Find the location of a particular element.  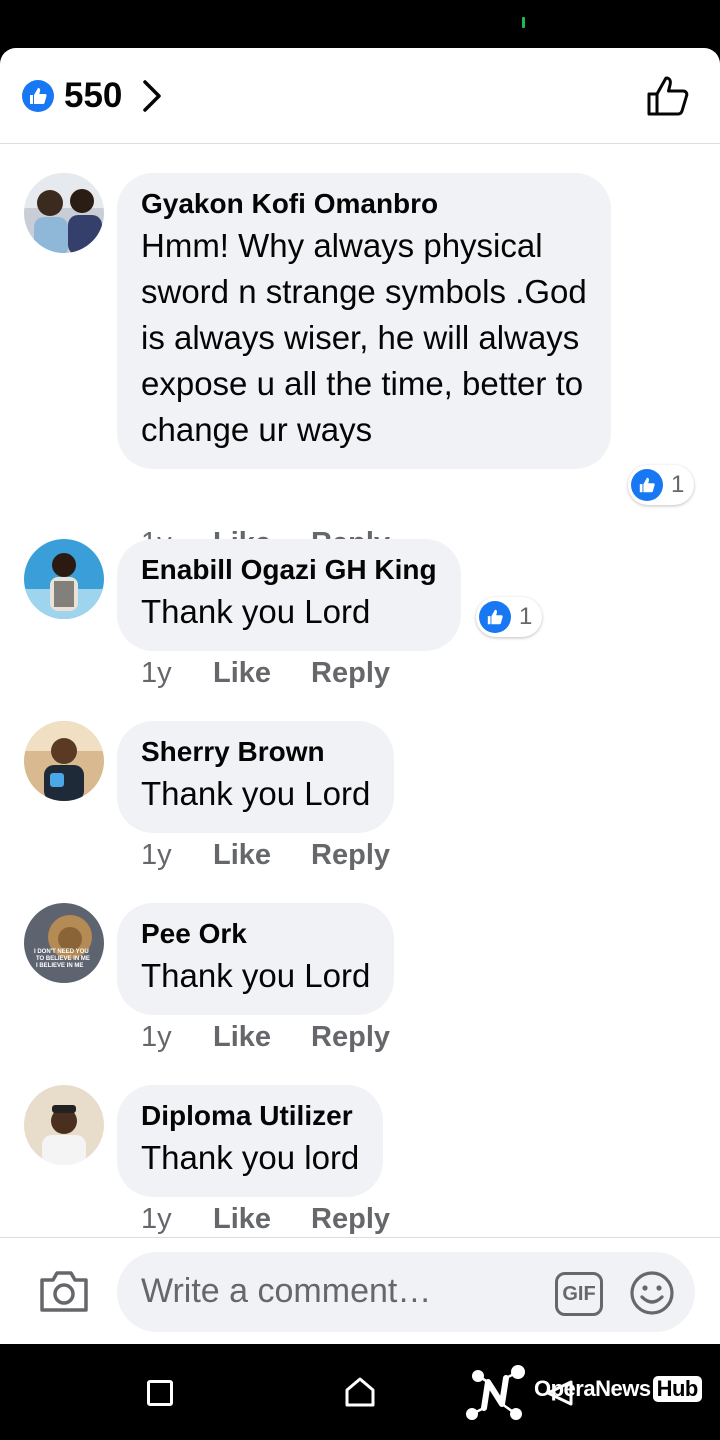

comment-author: Enabill Ogazi GH King is located at coordinates (289, 570).